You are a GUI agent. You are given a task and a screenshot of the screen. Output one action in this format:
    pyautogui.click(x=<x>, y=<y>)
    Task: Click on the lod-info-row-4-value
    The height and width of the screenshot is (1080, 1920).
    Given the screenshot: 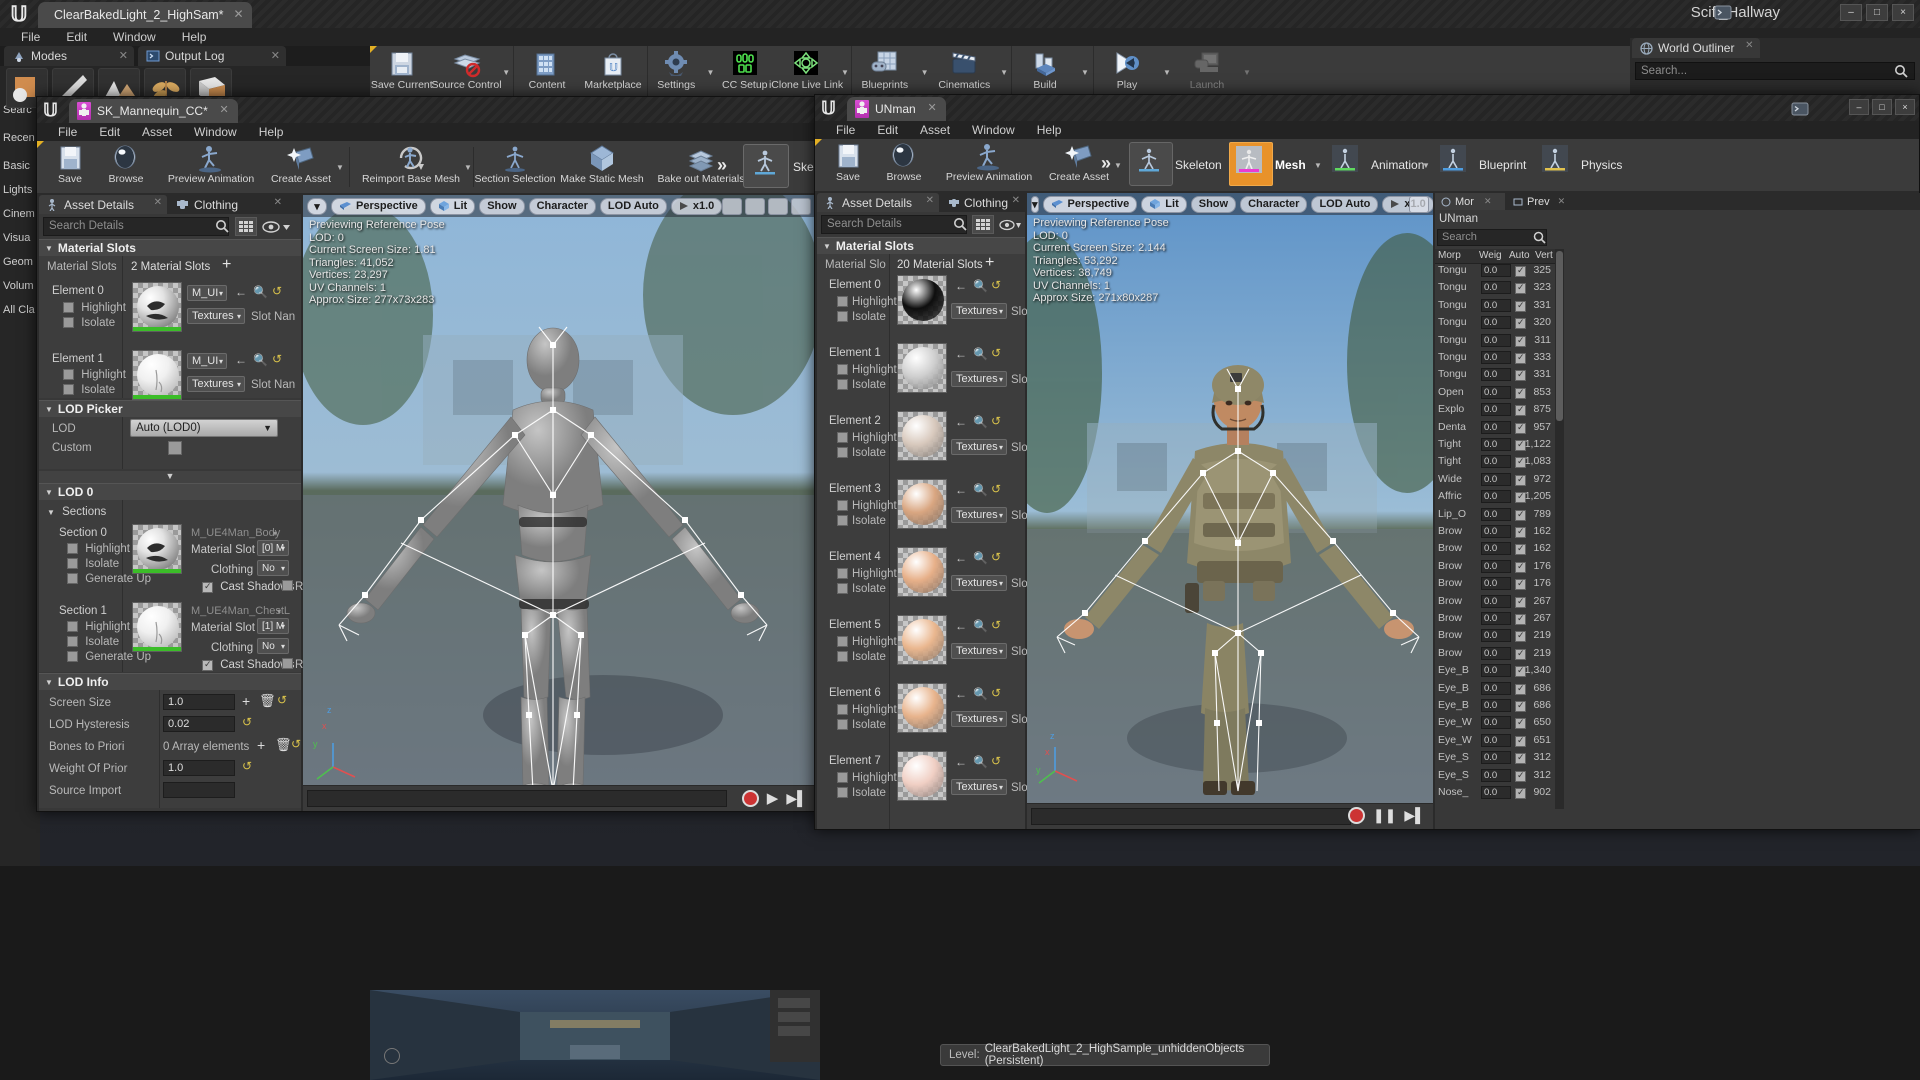 What is the action you would take?
    pyautogui.click(x=199, y=790)
    